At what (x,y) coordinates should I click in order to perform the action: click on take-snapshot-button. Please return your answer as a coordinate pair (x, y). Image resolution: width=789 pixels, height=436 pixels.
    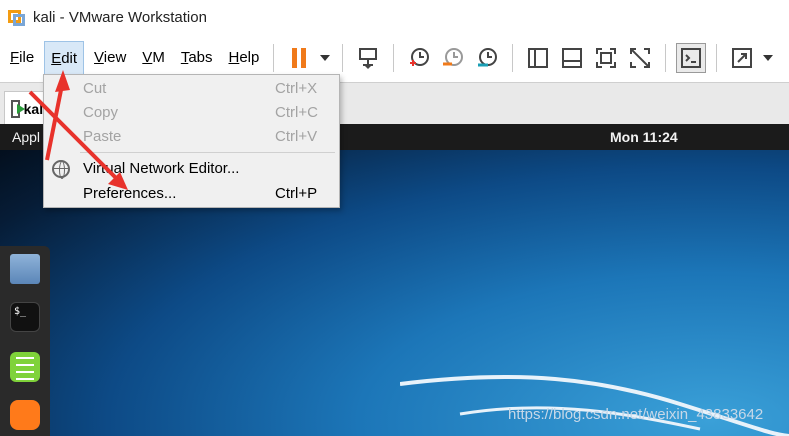
    Looking at the image, I should click on (419, 58).